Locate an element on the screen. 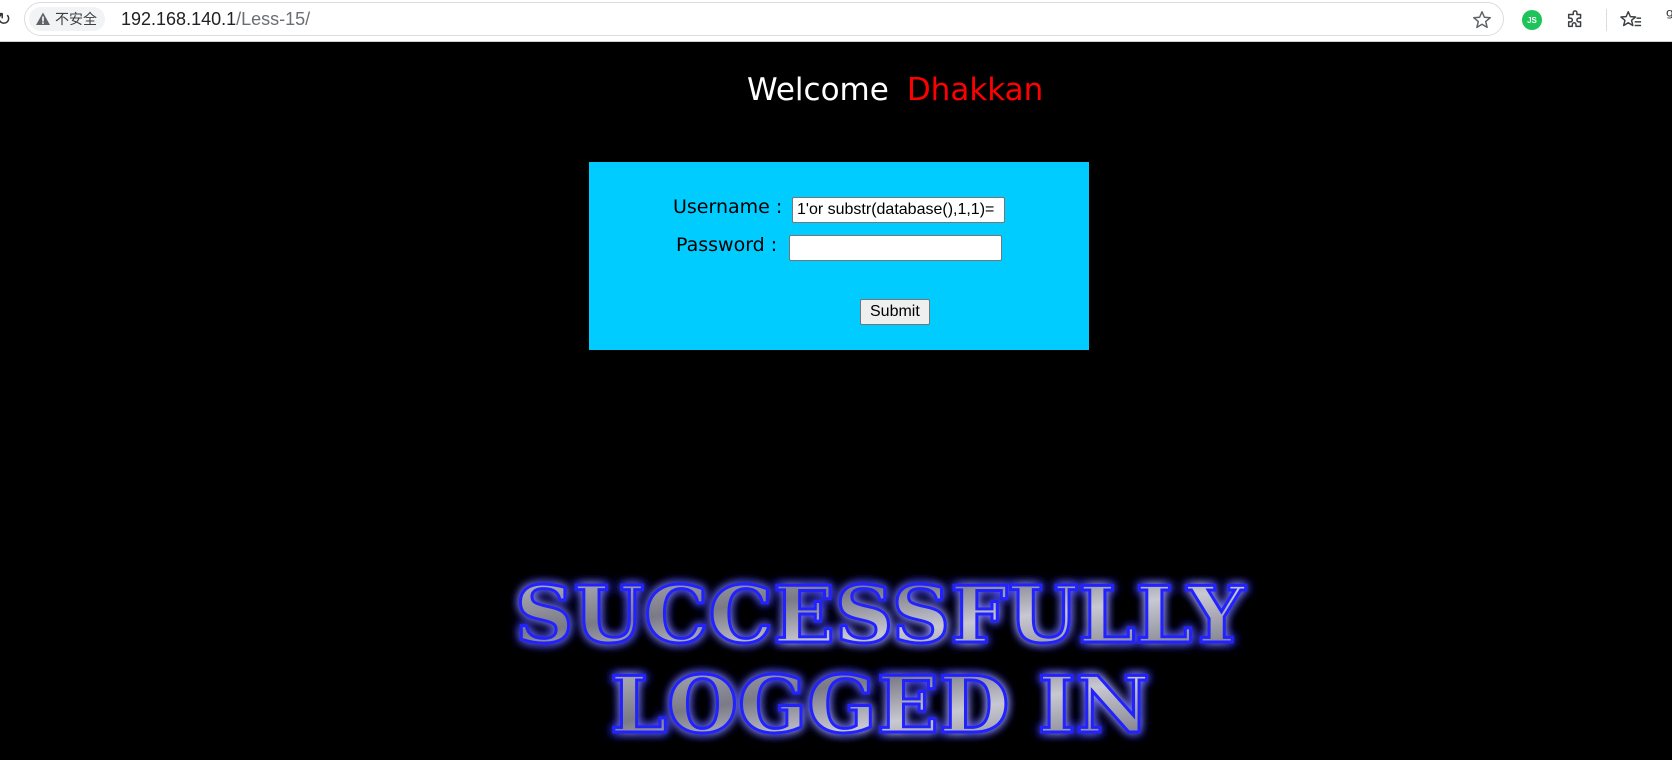  banner-line-1: SUCCESSFULLY is located at coordinates (880, 615).